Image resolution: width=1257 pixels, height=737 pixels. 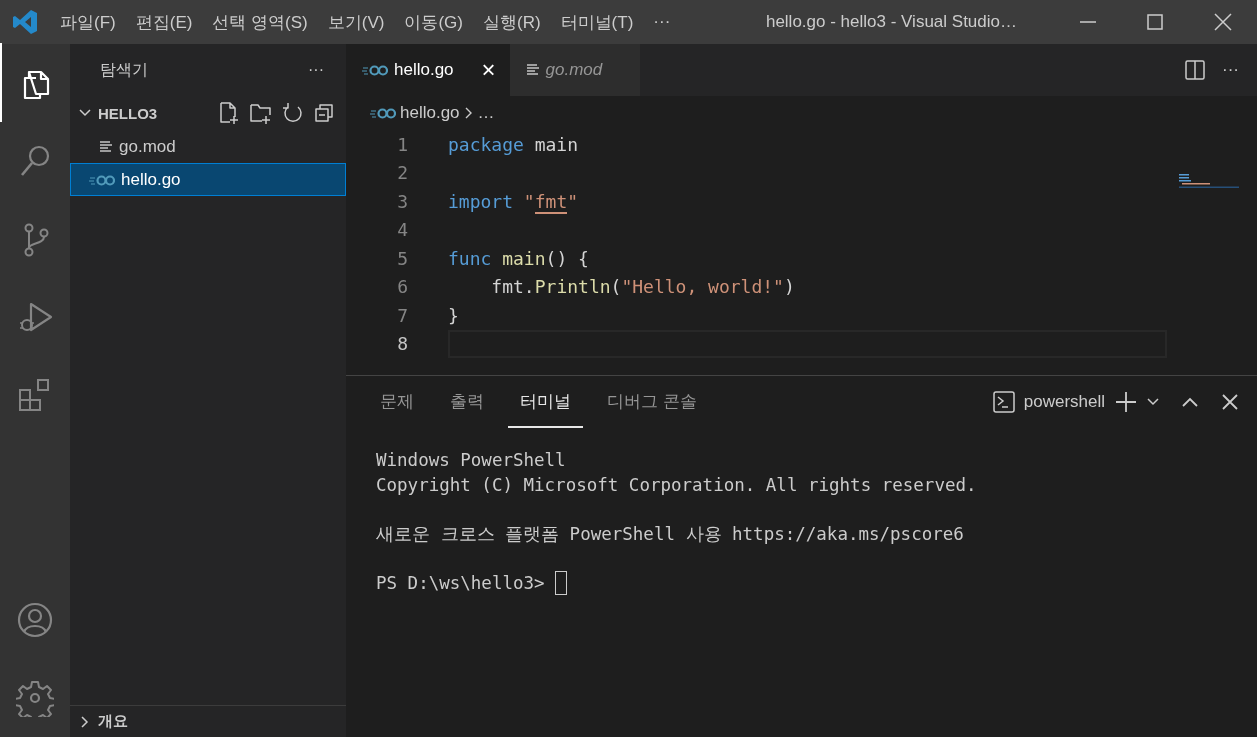 I want to click on terminal-icon, so click(x=1003, y=402).